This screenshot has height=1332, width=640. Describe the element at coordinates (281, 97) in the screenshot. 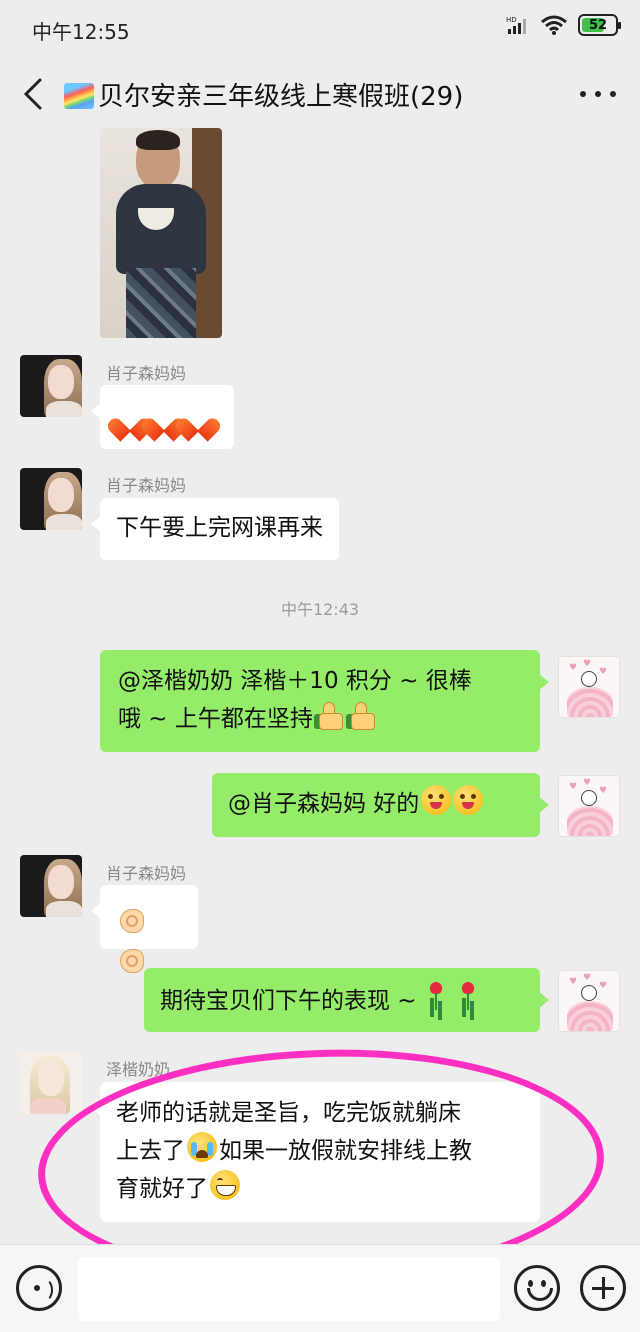

I see `chat-title-text: 贝尔安亲三年级线上寒假班(29)` at that location.